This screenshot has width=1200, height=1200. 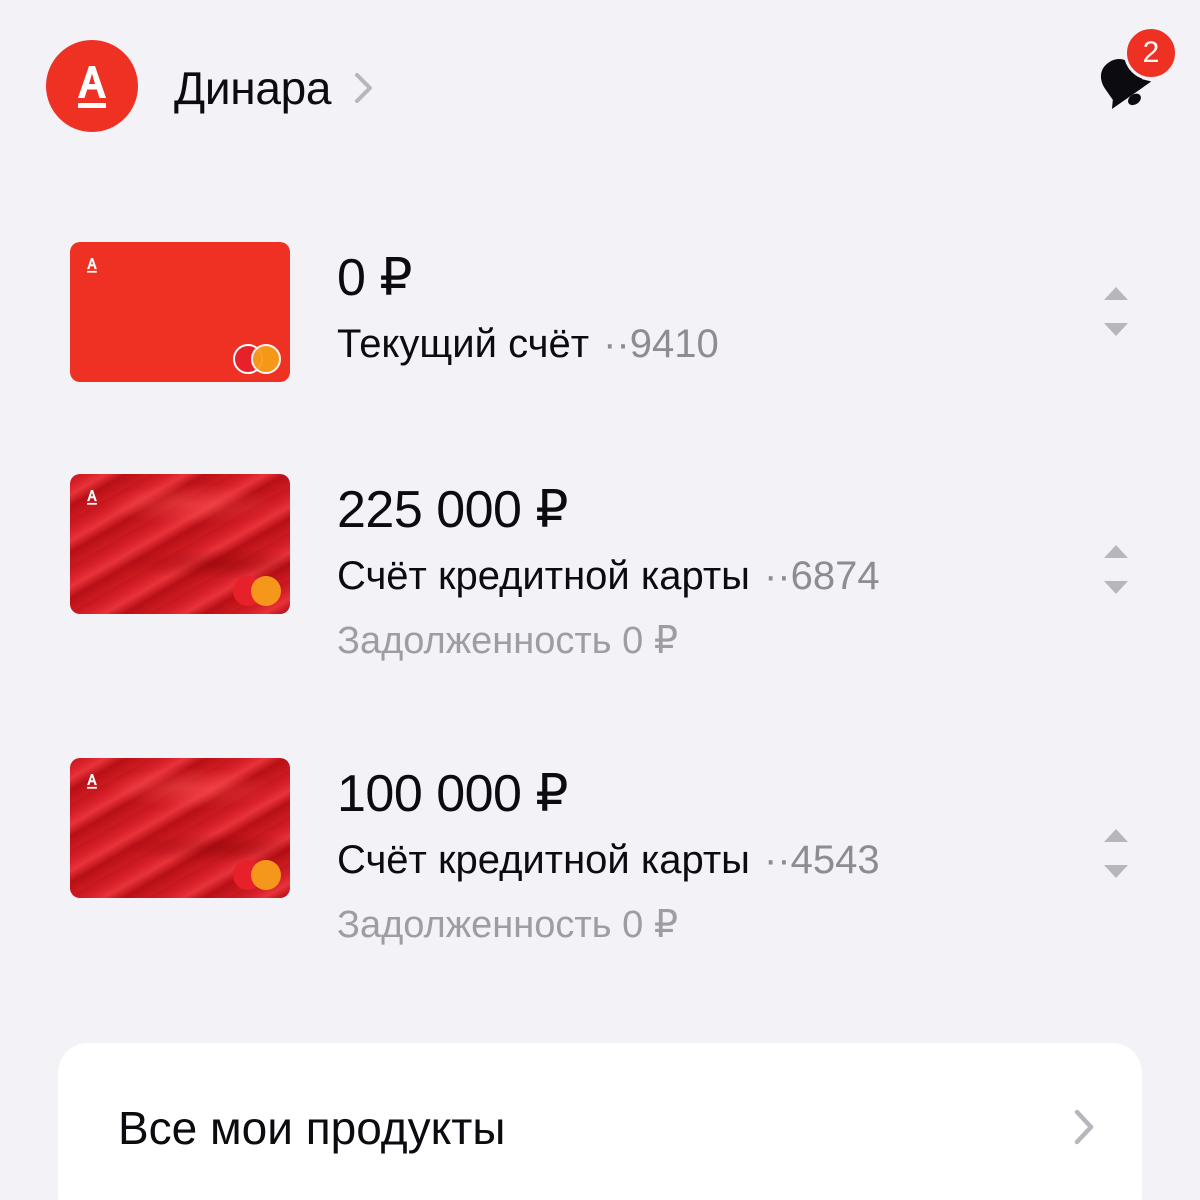 I want to click on account-title-row: Текущий счёт ··9410, so click(x=528, y=344).